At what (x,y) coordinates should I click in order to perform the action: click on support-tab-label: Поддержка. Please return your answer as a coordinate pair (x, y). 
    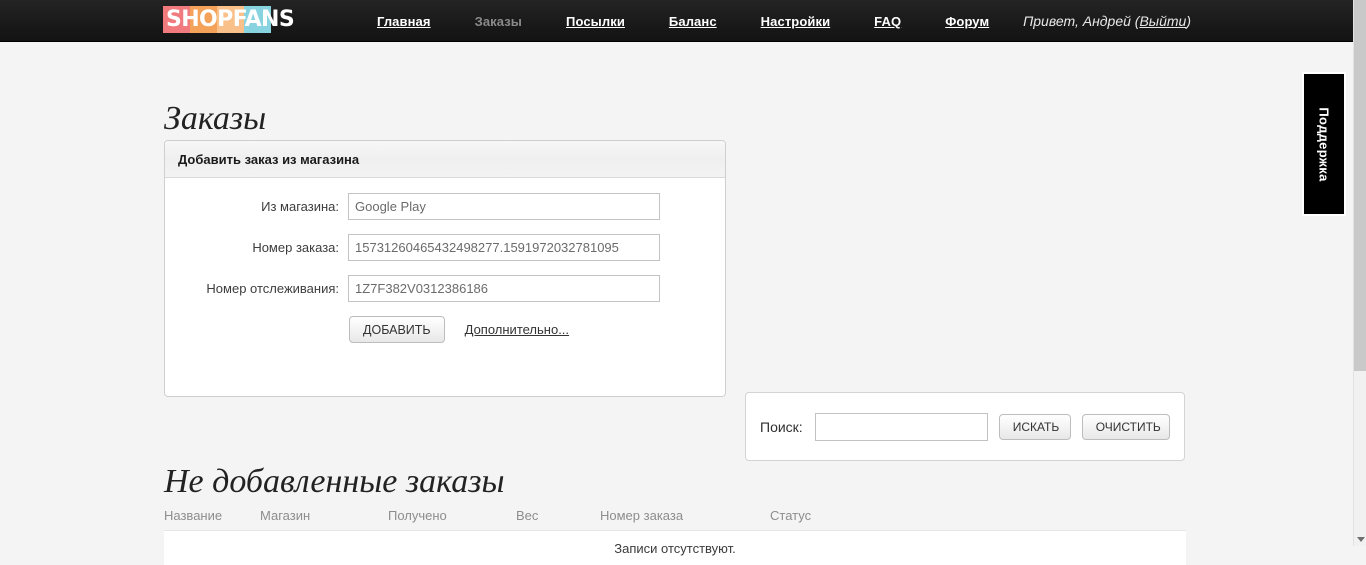
    Looking at the image, I should click on (1324, 144).